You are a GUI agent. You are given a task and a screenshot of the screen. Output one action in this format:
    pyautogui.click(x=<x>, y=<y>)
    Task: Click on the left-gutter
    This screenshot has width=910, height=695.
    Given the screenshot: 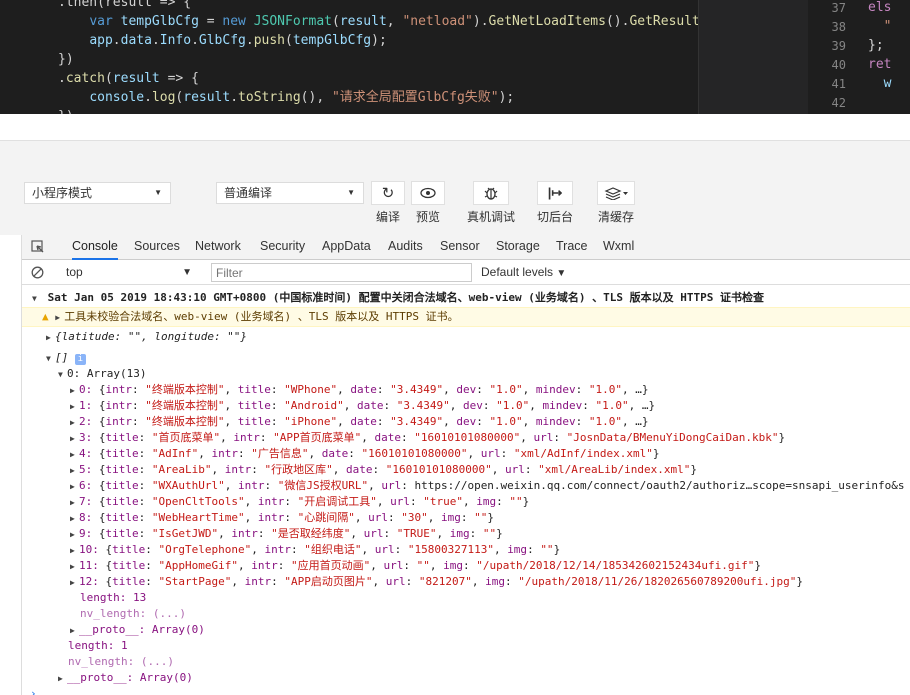 What is the action you would take?
    pyautogui.click(x=11, y=465)
    